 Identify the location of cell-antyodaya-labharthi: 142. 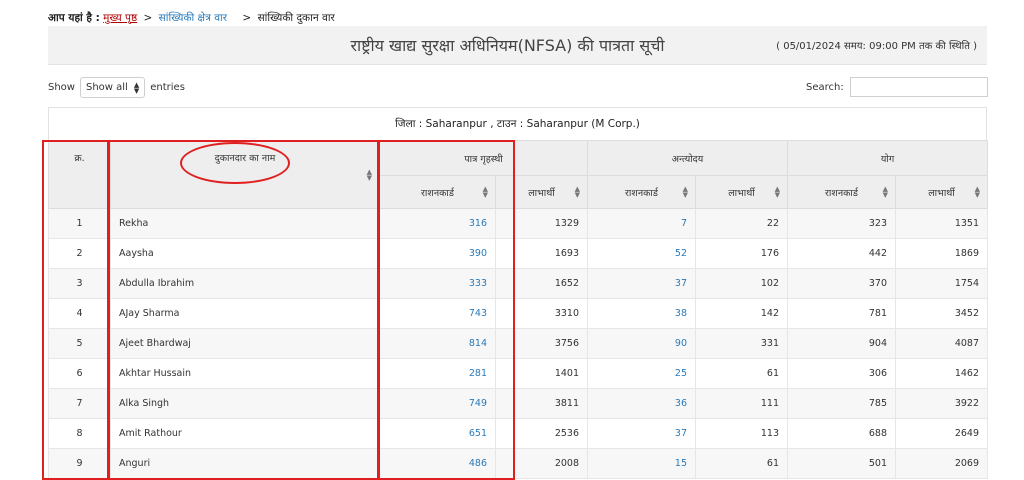
(741, 313).